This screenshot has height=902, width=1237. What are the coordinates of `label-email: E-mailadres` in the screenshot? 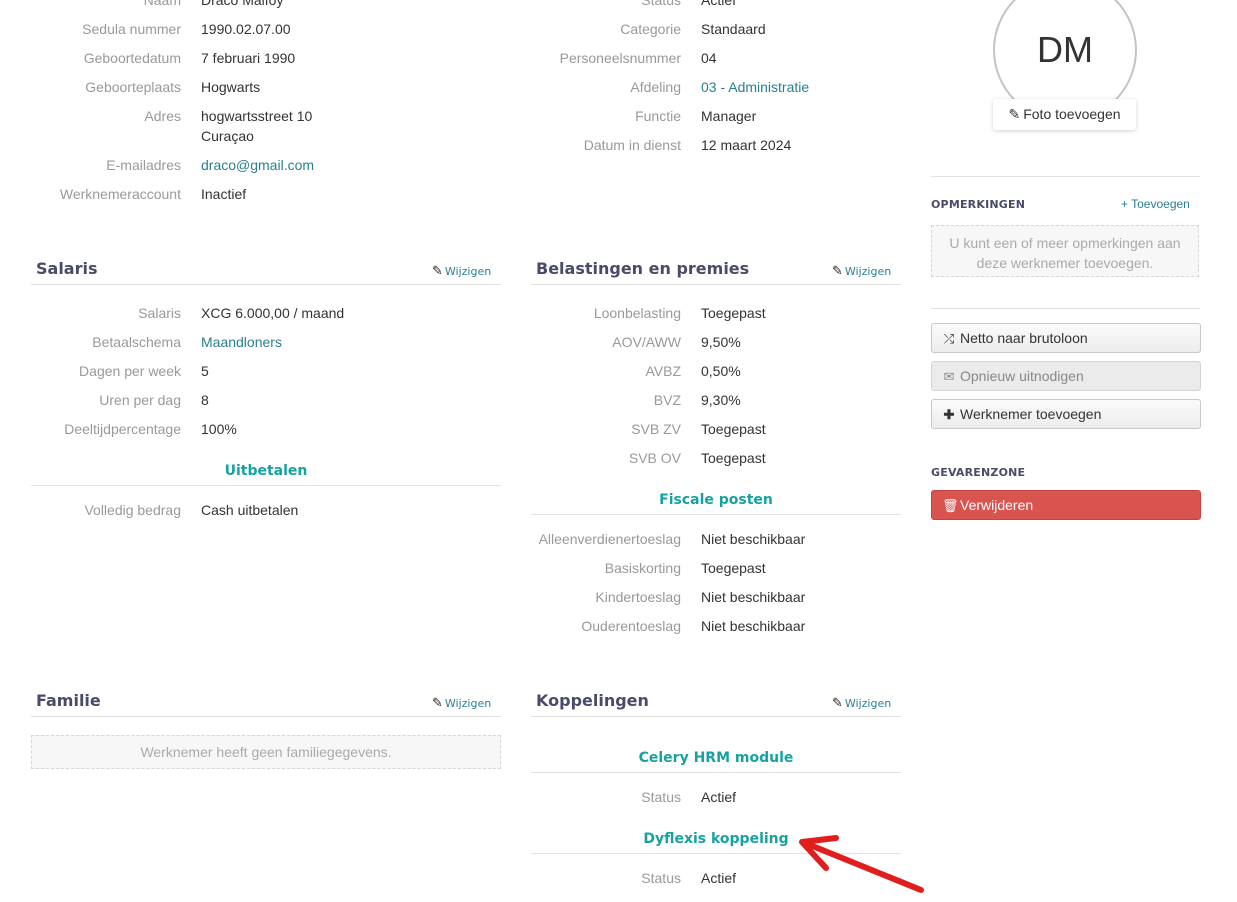 It's located at (143, 165).